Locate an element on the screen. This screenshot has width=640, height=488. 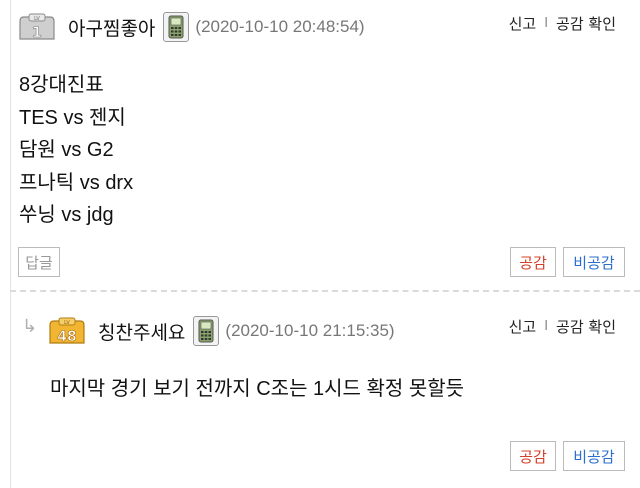
comment-1-date: (2020-10-10 20:48:54) is located at coordinates (280, 26).